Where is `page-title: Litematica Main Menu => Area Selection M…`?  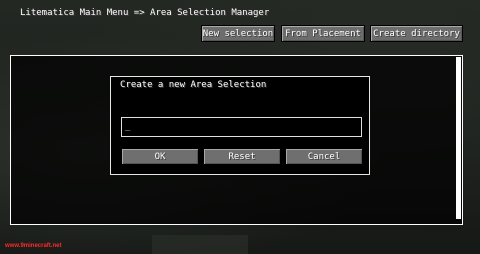
page-title: Litematica Main Menu => Area Selection M… is located at coordinates (145, 13).